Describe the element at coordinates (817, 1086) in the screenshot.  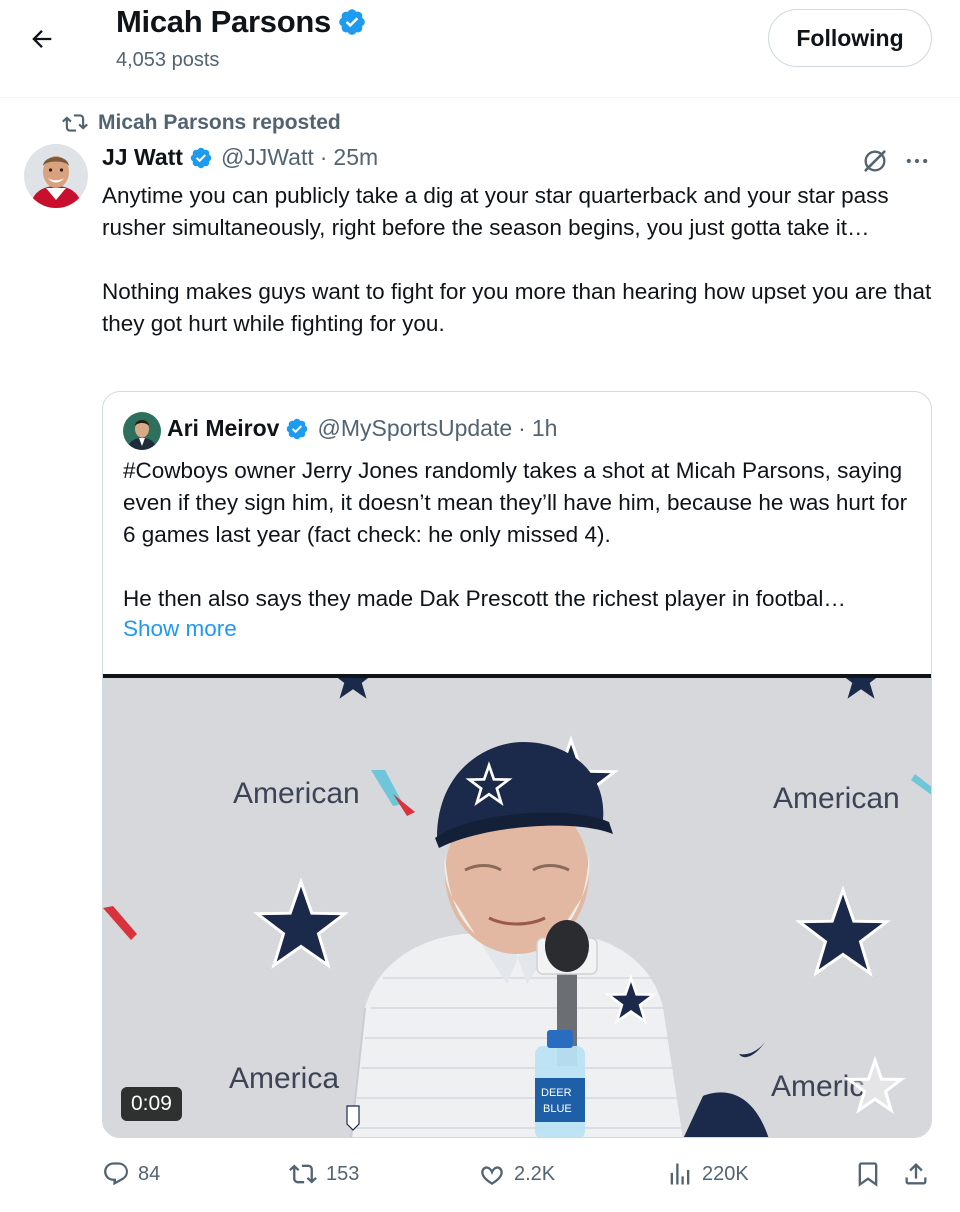
I see `backdrop-text: Americ` at that location.